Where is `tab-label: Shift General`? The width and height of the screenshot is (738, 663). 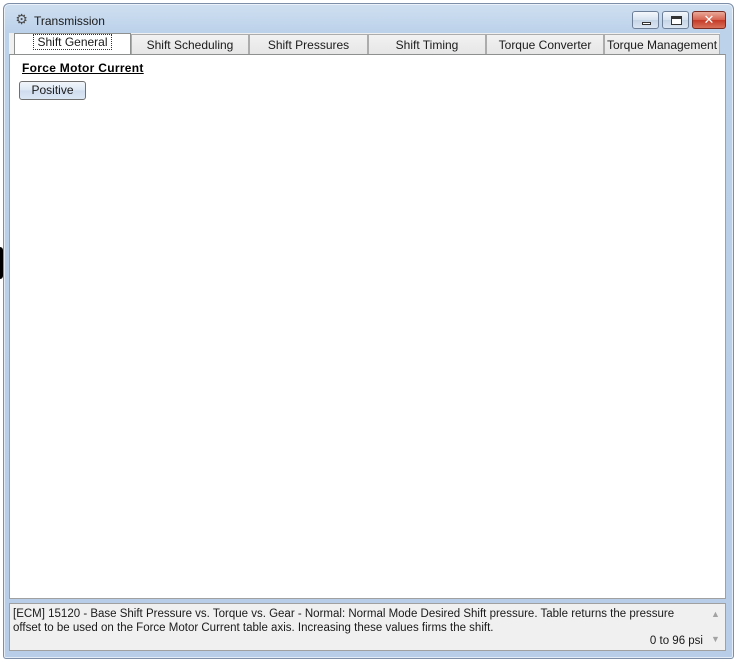
tab-label: Shift General is located at coordinates (72, 42).